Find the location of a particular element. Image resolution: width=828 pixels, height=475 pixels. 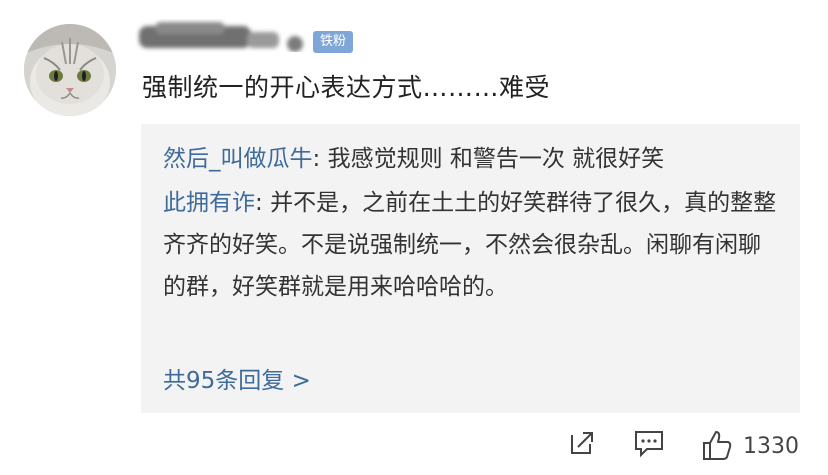

username-redacted is located at coordinates (225, 35).